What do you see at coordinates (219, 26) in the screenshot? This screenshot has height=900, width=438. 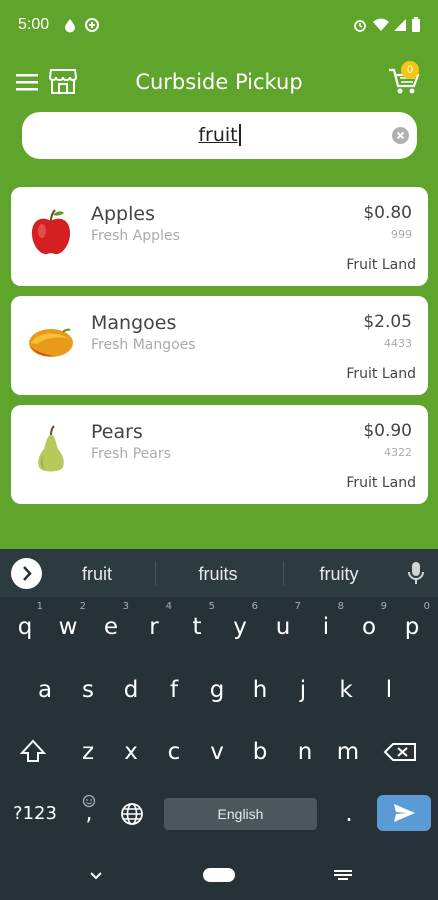 I see `status-bar: 5:00` at bounding box center [219, 26].